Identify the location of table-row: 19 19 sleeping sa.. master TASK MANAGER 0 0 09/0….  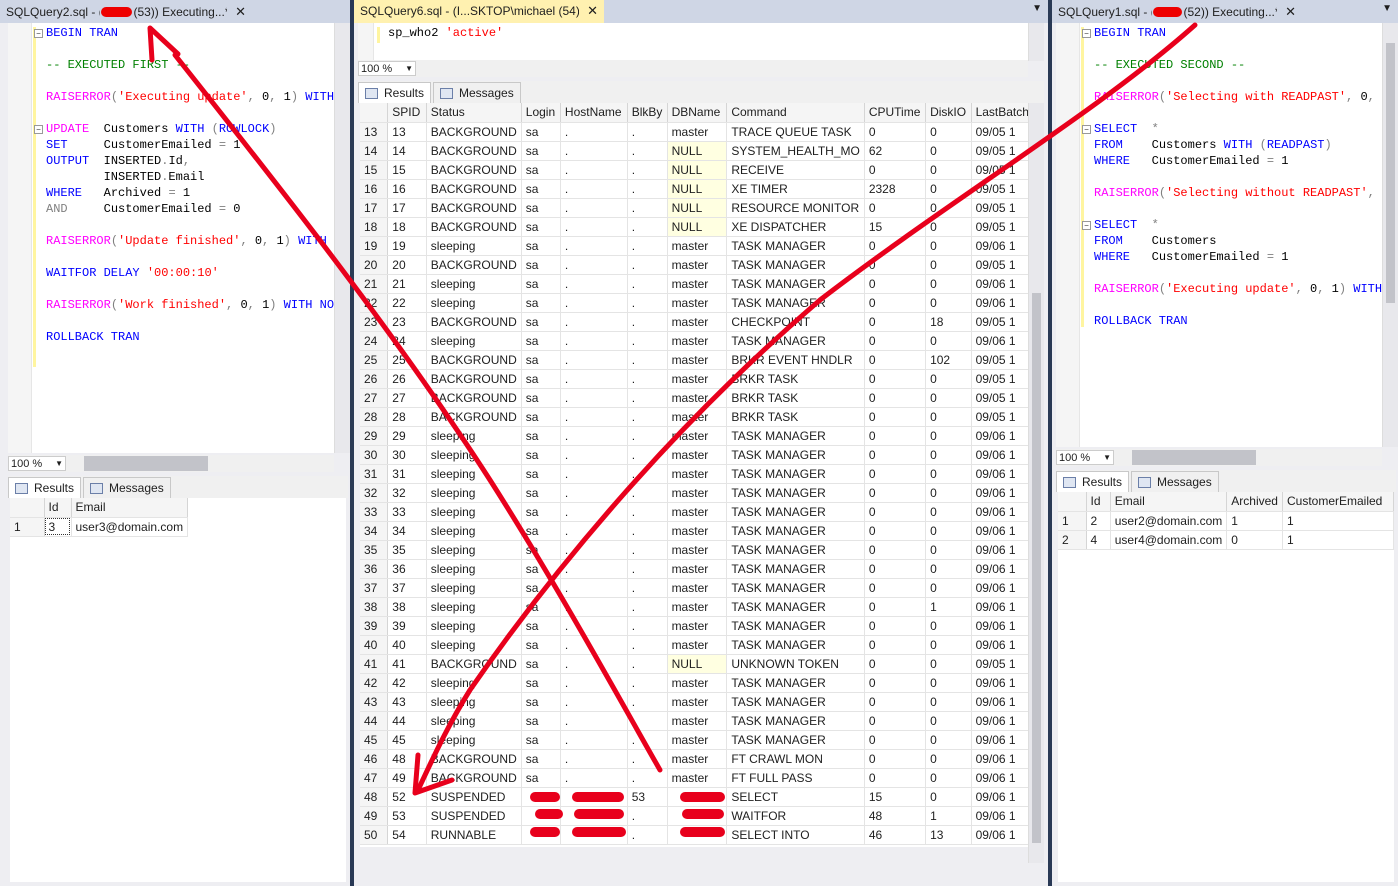
(697, 246).